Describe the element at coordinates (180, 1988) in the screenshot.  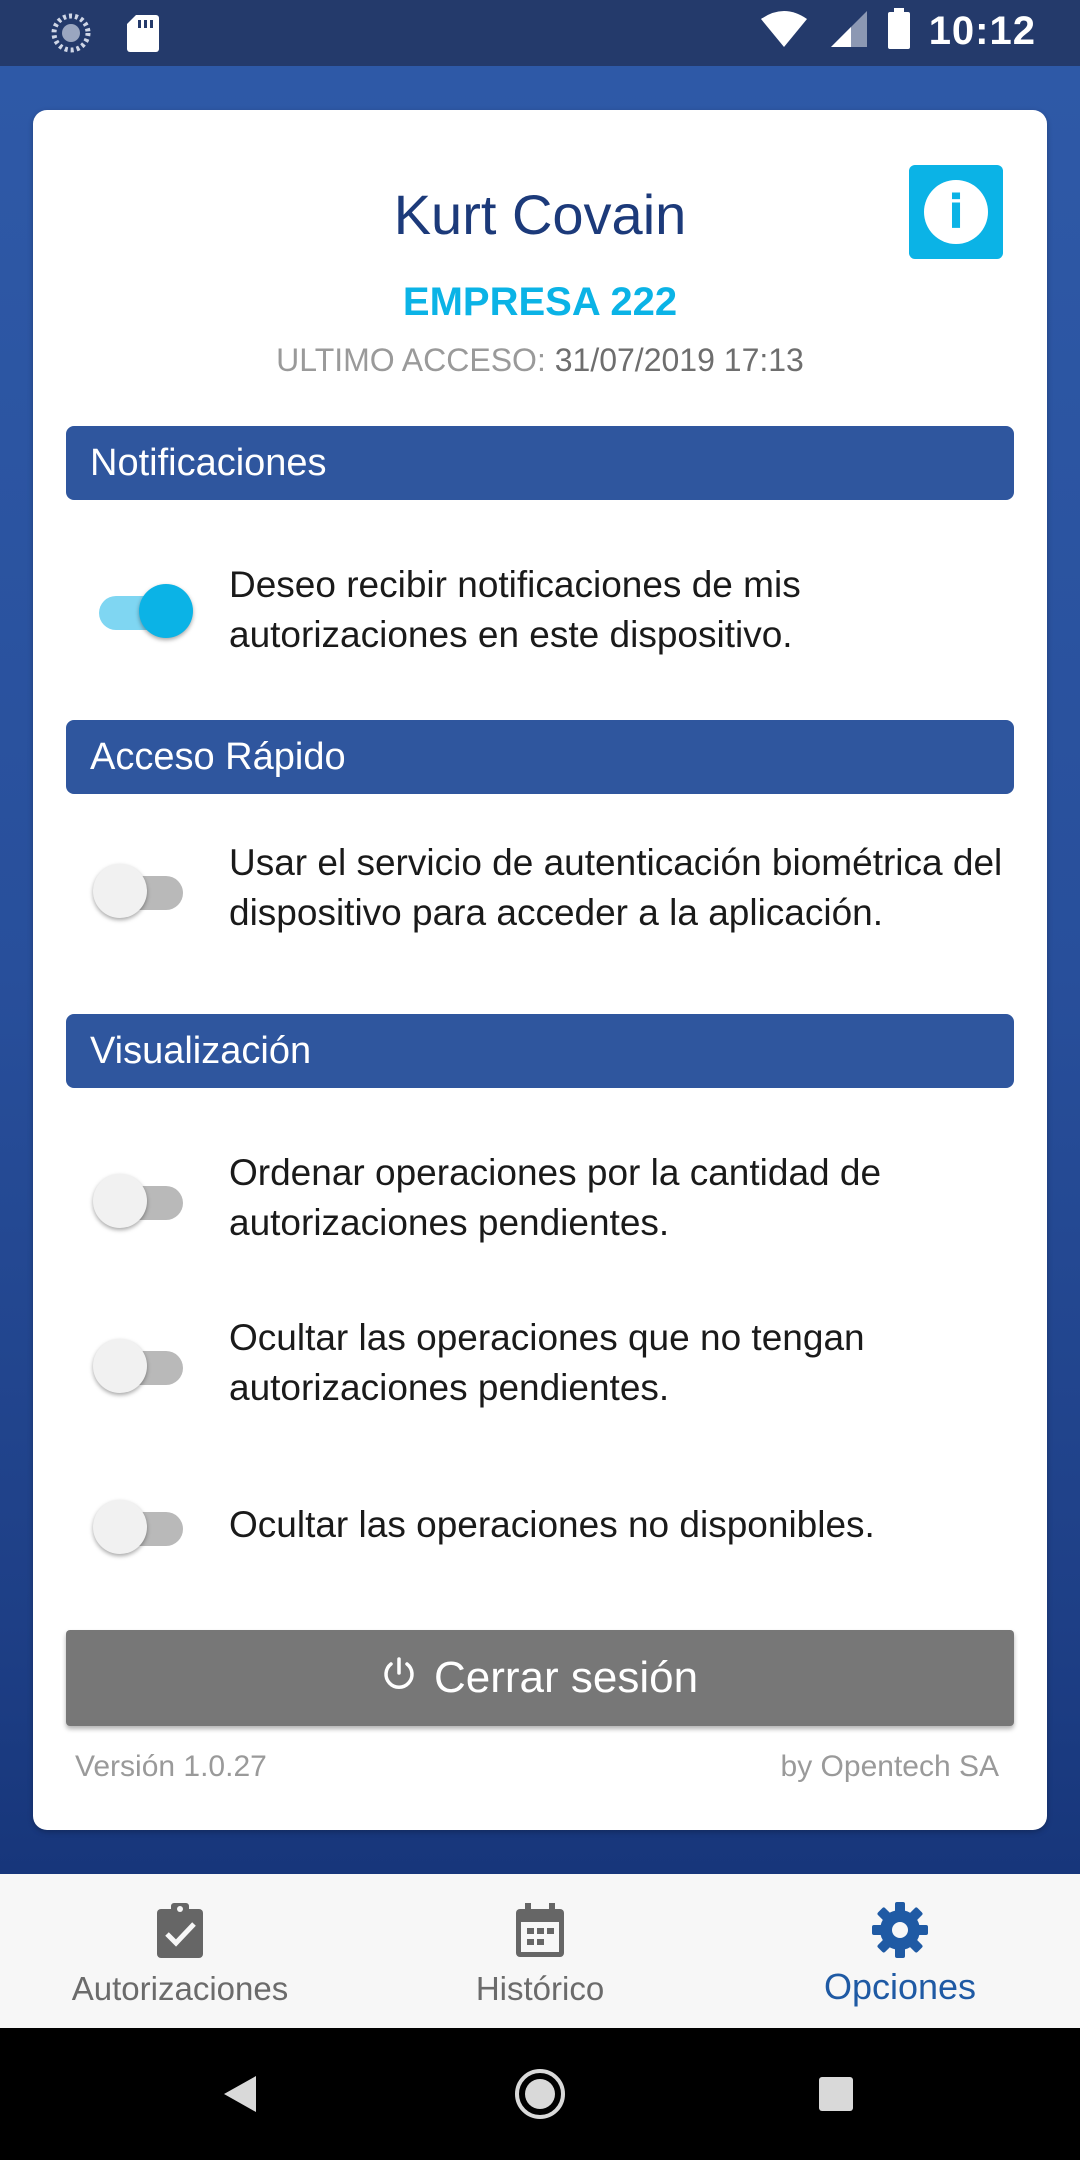
I see `nav-authorizations-label: Autorizaciones` at that location.